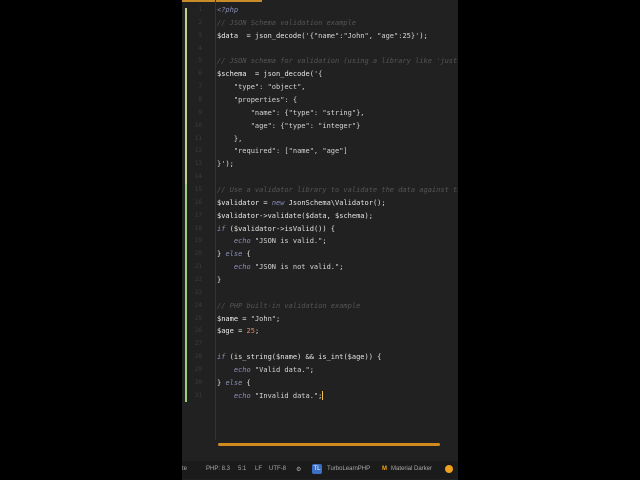 Image resolution: width=640 pixels, height=480 pixels. I want to click on line-number: 21, so click(198, 267).